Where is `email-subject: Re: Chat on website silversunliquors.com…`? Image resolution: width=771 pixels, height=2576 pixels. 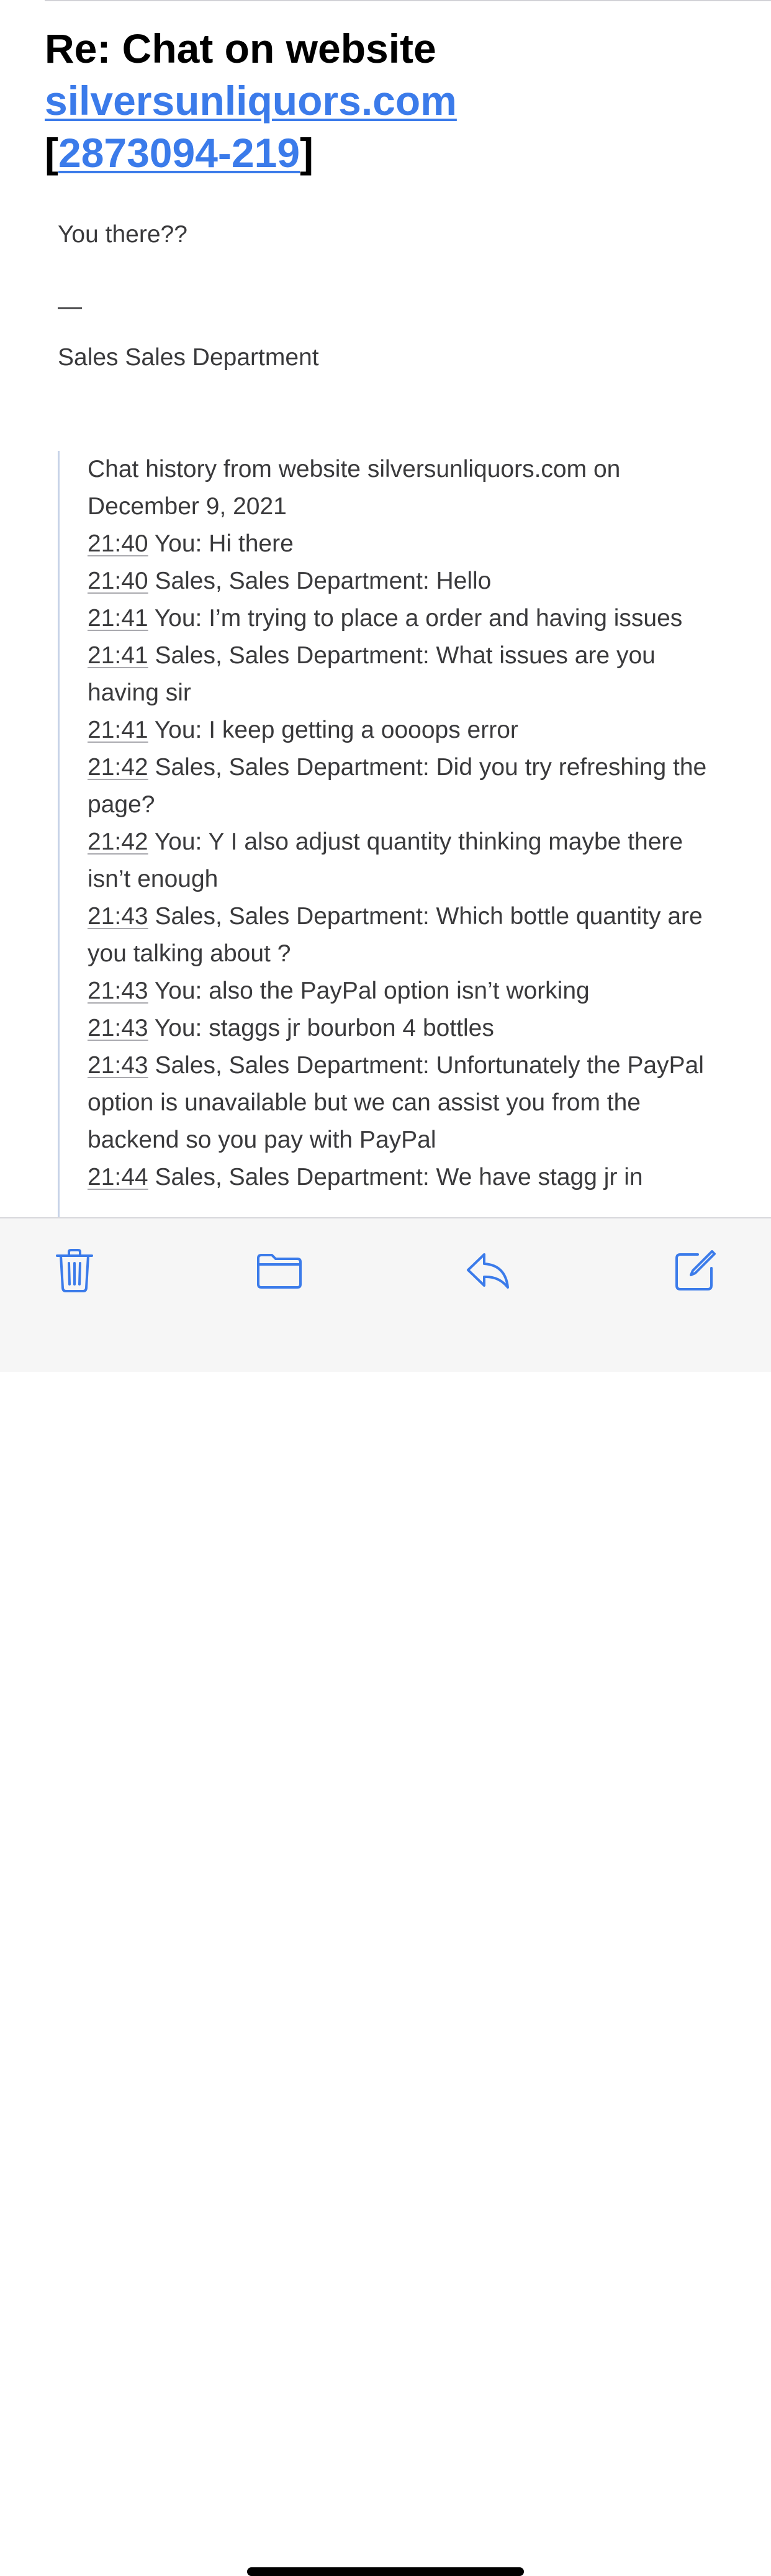
email-subject: Re: Chat on website silversunliquors.com… is located at coordinates (386, 100).